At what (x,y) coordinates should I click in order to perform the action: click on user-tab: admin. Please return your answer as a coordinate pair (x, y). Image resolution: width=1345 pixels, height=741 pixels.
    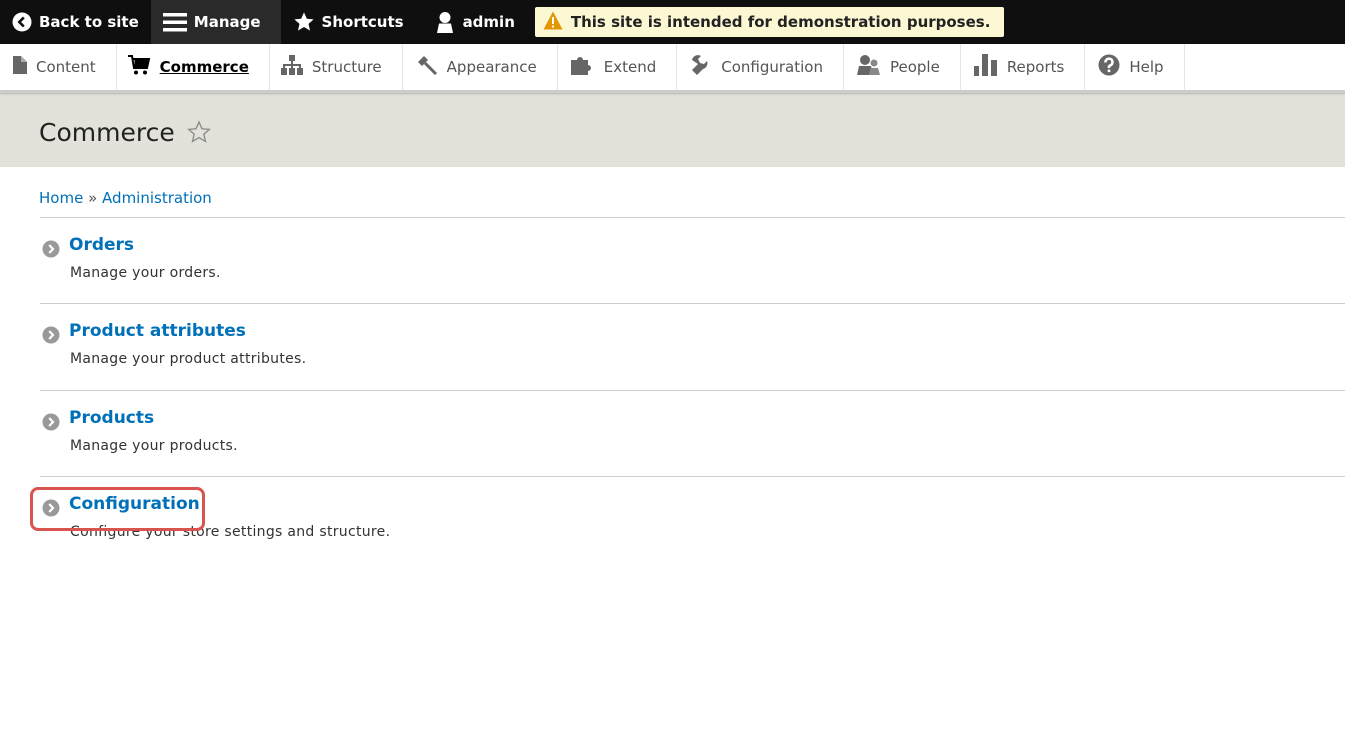
    Looking at the image, I should click on (471, 22).